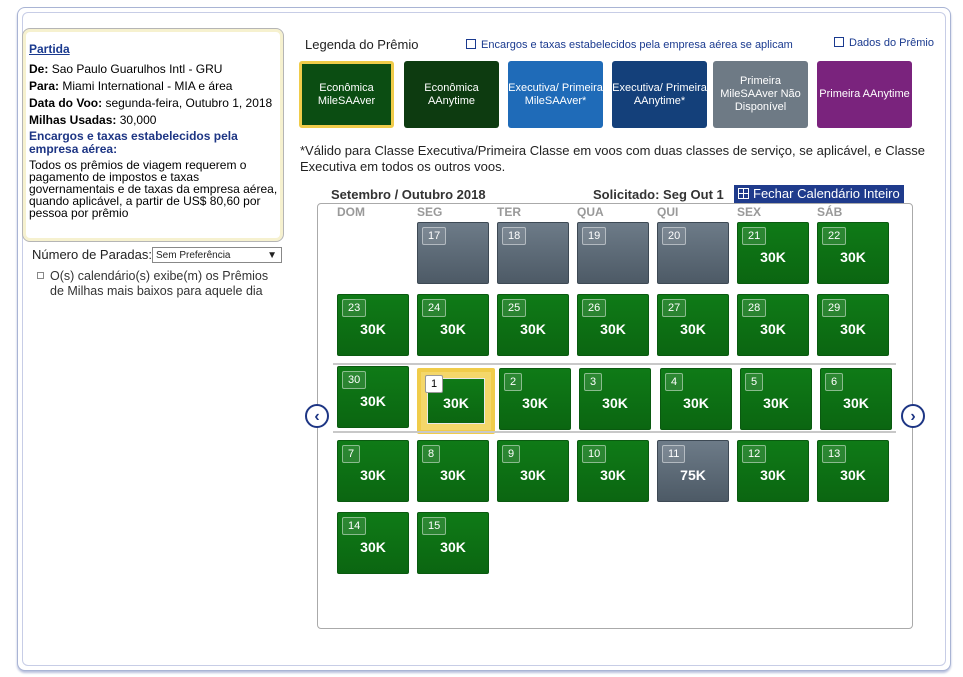 The height and width of the screenshot is (677, 963). I want to click on calendar-day: 8 30K, so click(453, 471).